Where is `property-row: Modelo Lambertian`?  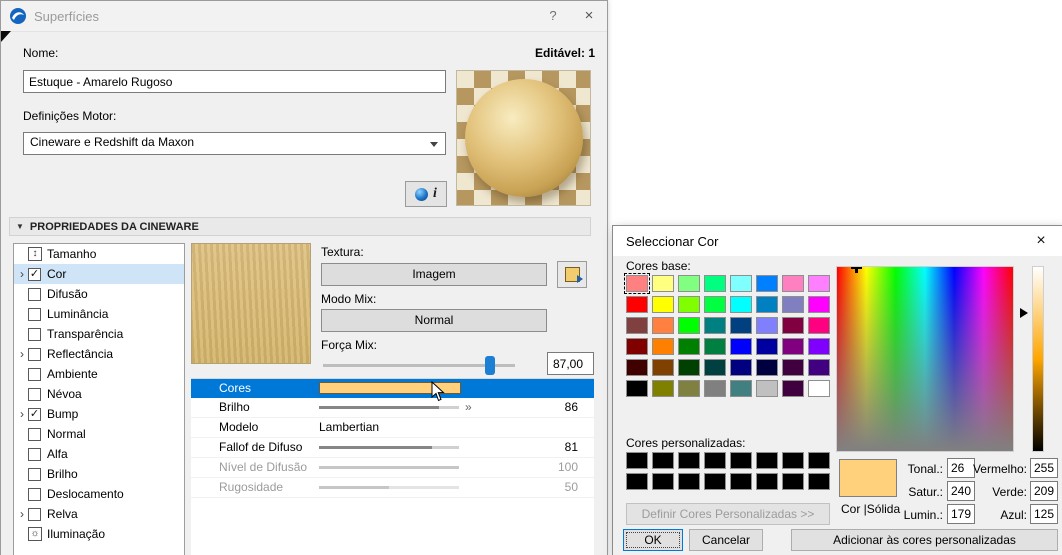 property-row: Modelo Lambertian is located at coordinates (392, 428).